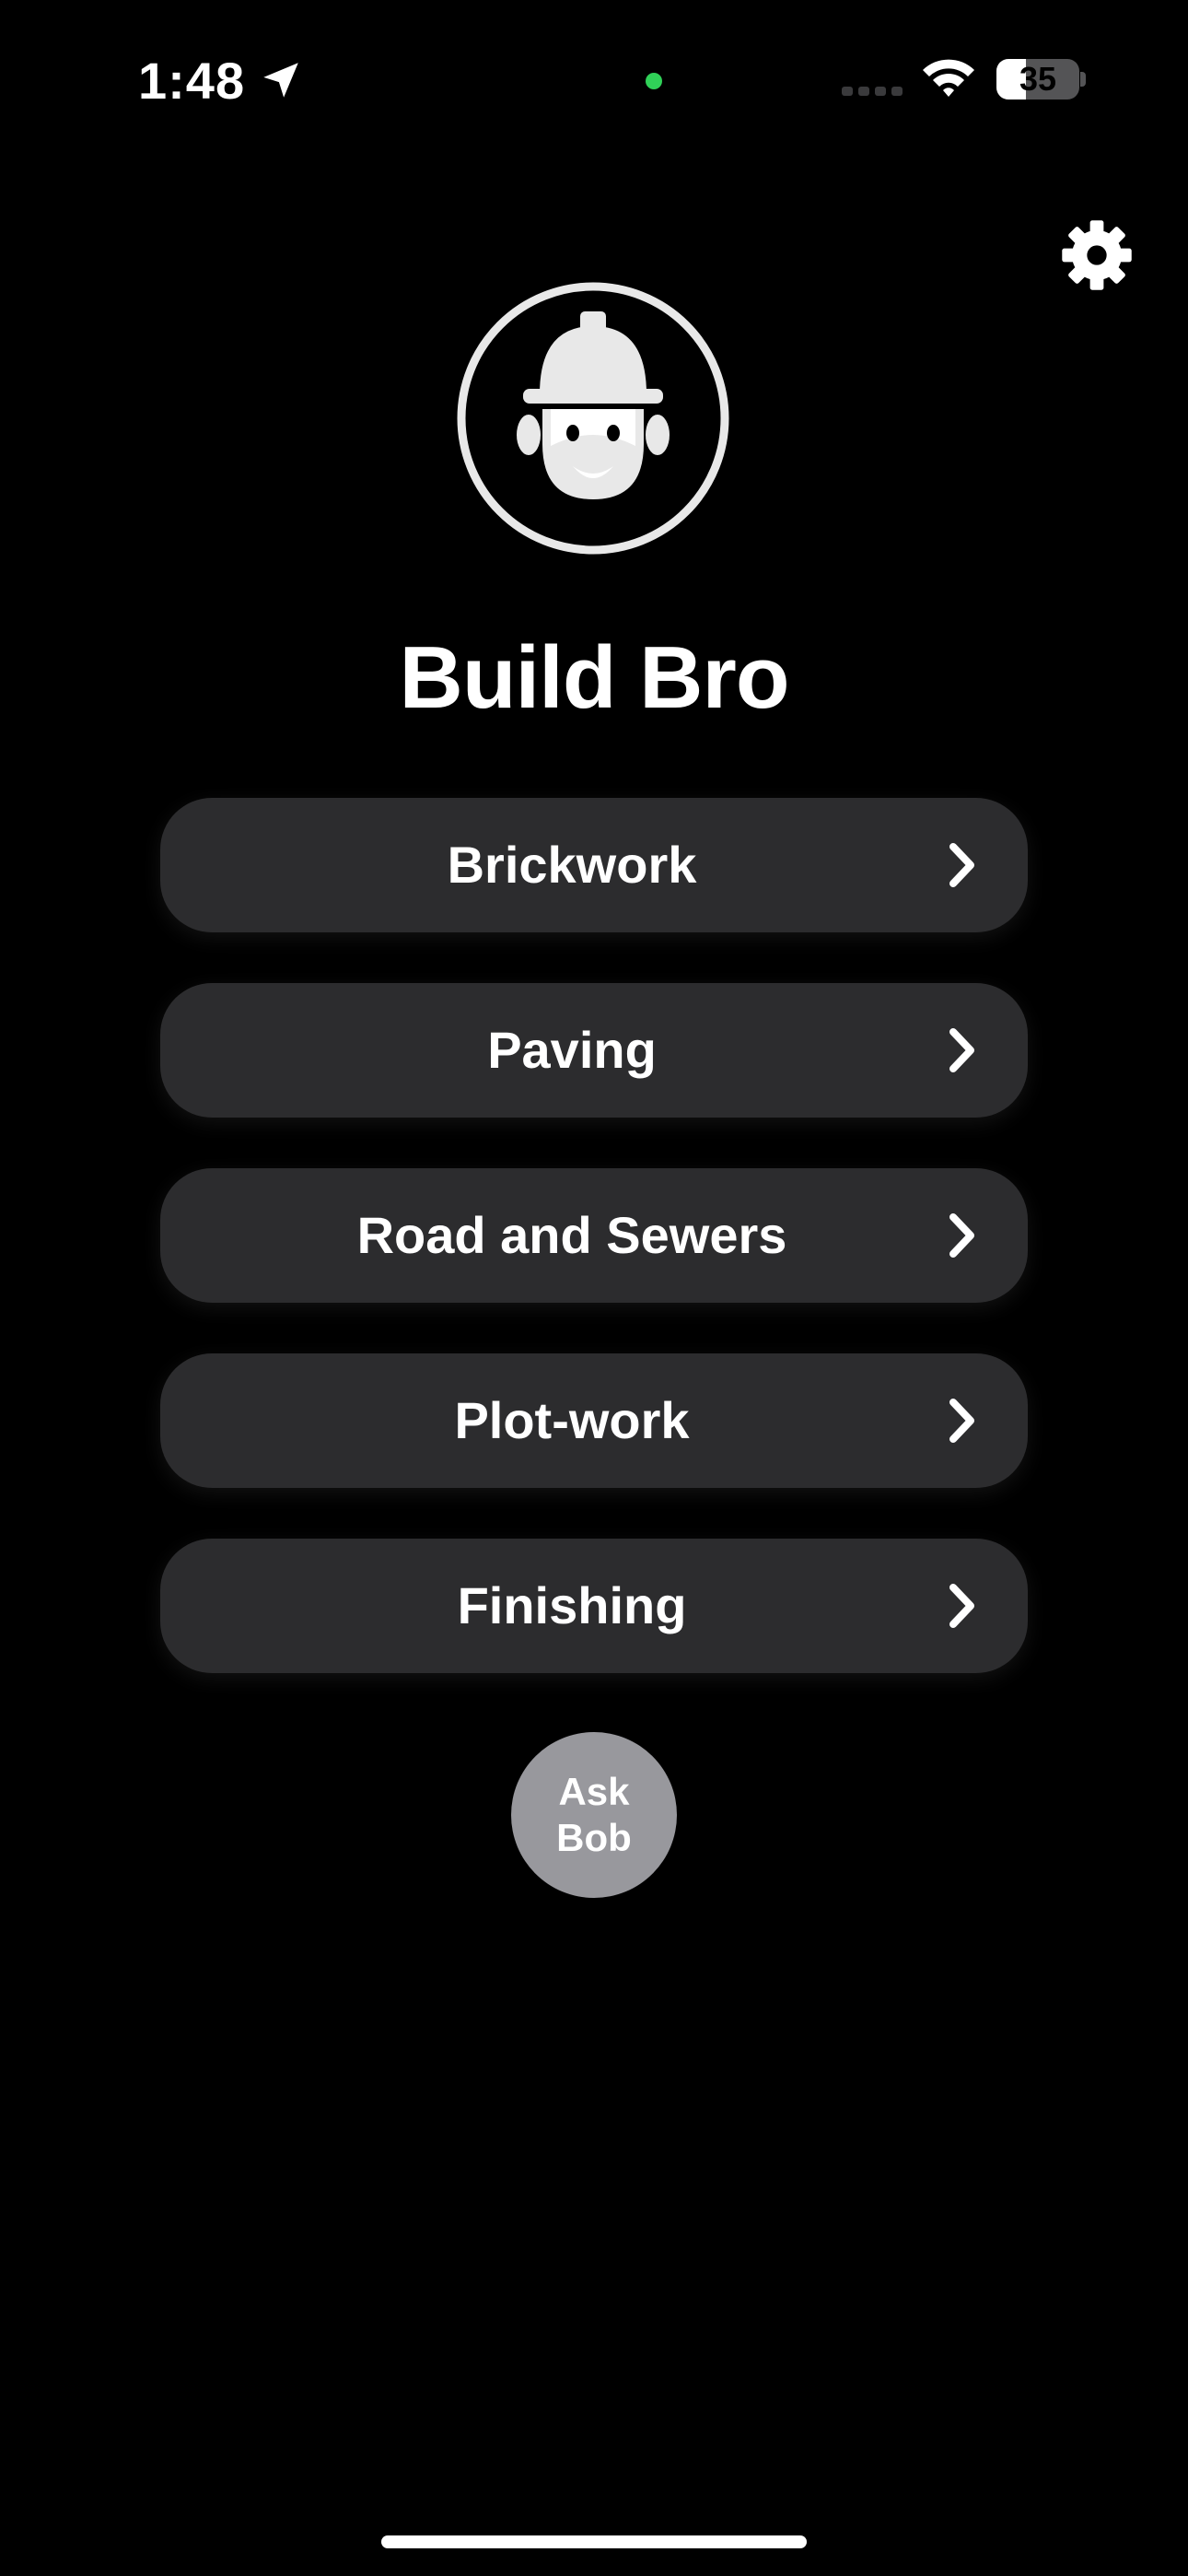 The height and width of the screenshot is (2576, 1188). What do you see at coordinates (1083, 79) in the screenshot?
I see `battery-cap` at bounding box center [1083, 79].